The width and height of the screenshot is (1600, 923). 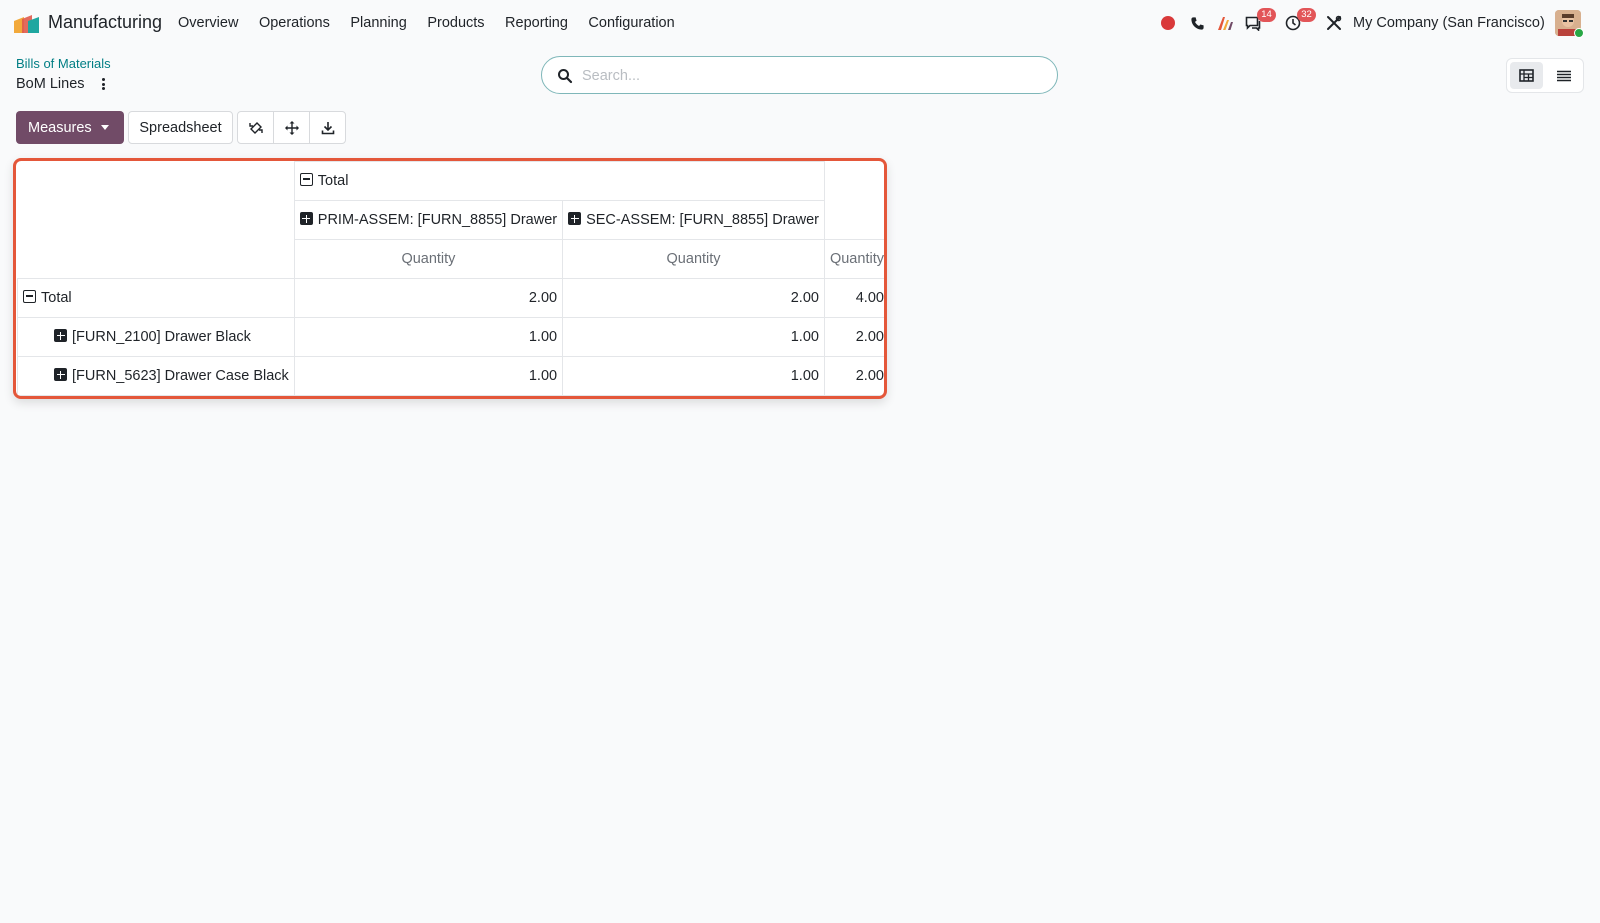 I want to click on list-icon, so click(x=1563, y=75).